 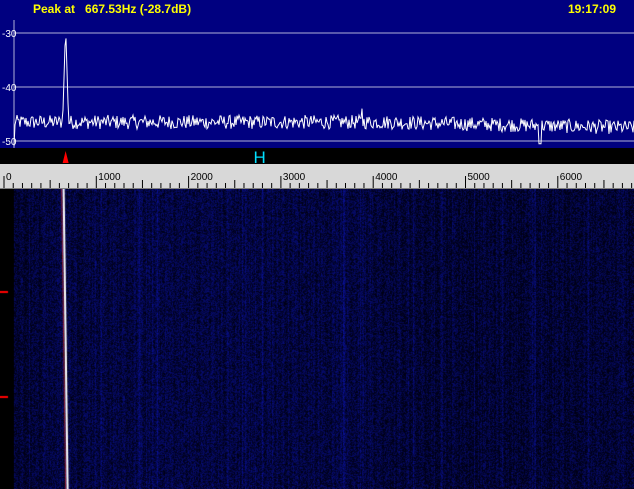 I want to click on ruler-tick-label: 6000, so click(x=571, y=177).